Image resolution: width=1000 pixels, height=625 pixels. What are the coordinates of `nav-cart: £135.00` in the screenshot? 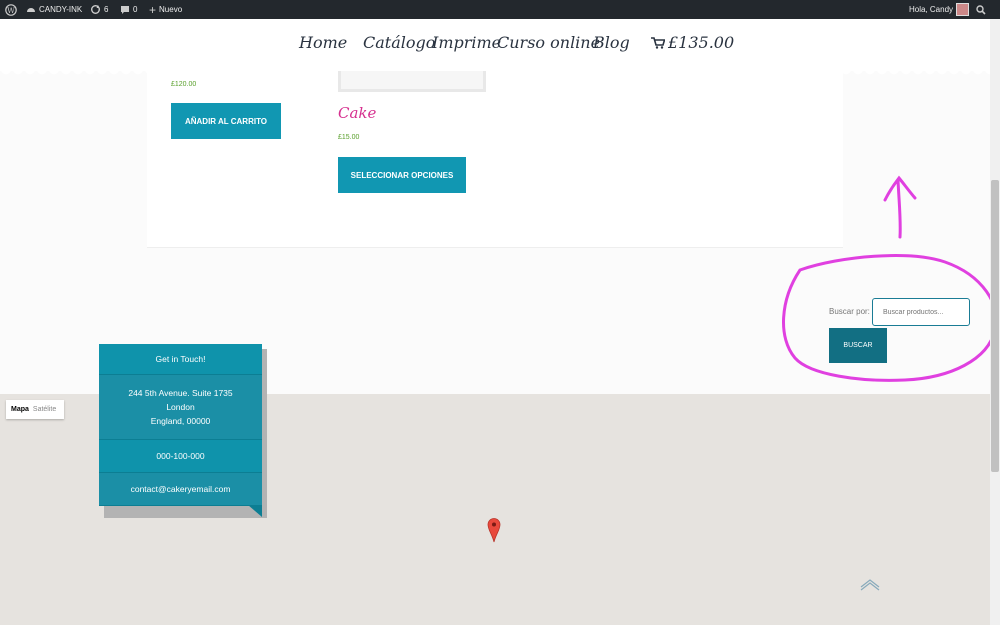 It's located at (692, 42).